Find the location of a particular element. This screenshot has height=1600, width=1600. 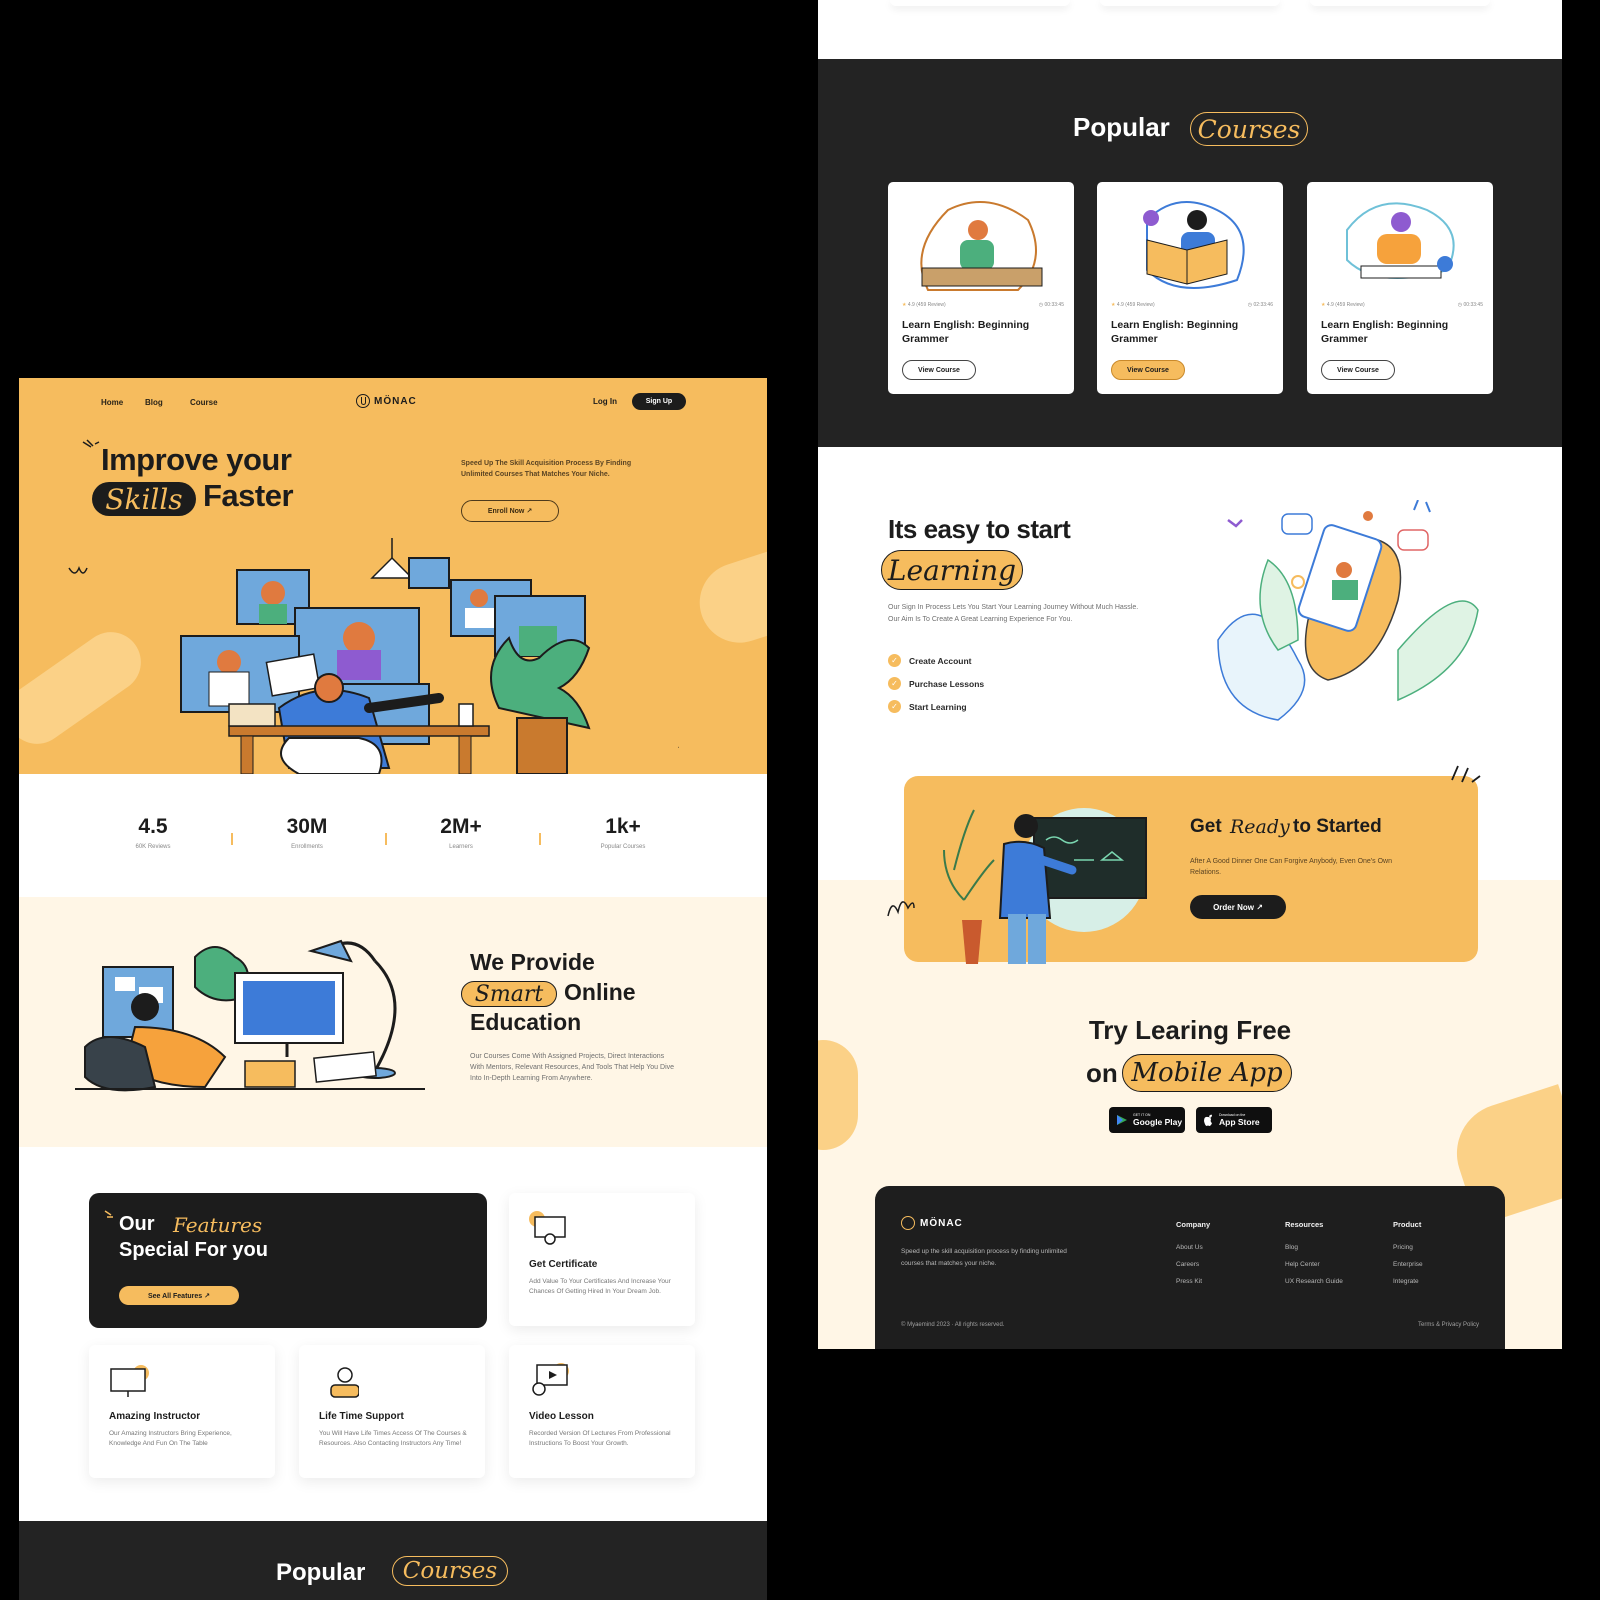

signup-button: Sign Up is located at coordinates (659, 401).